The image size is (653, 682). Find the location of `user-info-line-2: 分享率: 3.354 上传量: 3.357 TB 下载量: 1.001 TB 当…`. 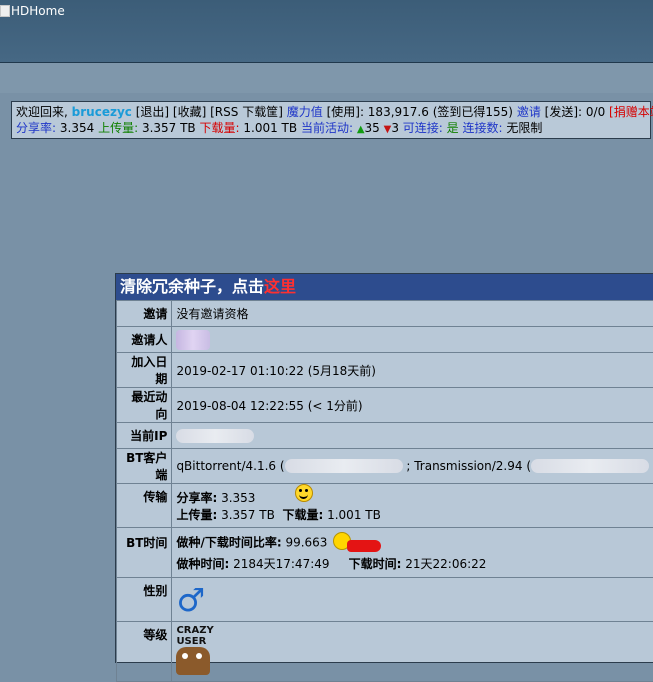

user-info-line-2: 分享率: 3.354 上传量: 3.357 TB 下载量: 1.001 TB 当… is located at coordinates (331, 129).